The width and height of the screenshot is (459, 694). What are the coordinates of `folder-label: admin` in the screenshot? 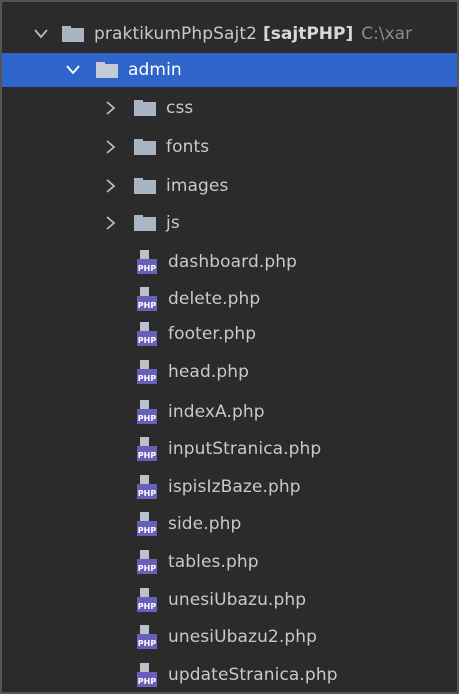 It's located at (155, 70).